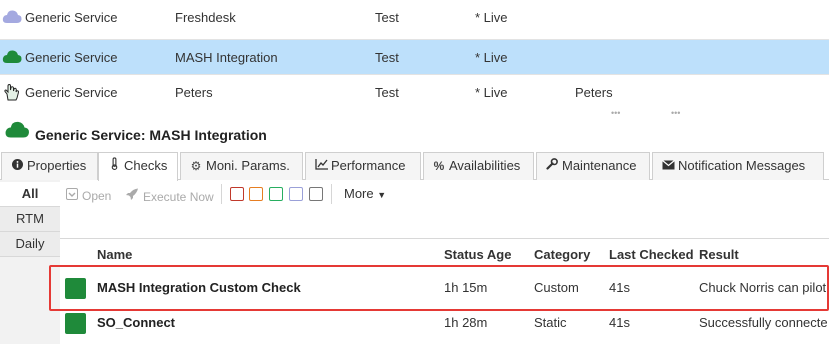 The image size is (829, 344). What do you see at coordinates (12, 92) in the screenshot?
I see `hand-icon` at bounding box center [12, 92].